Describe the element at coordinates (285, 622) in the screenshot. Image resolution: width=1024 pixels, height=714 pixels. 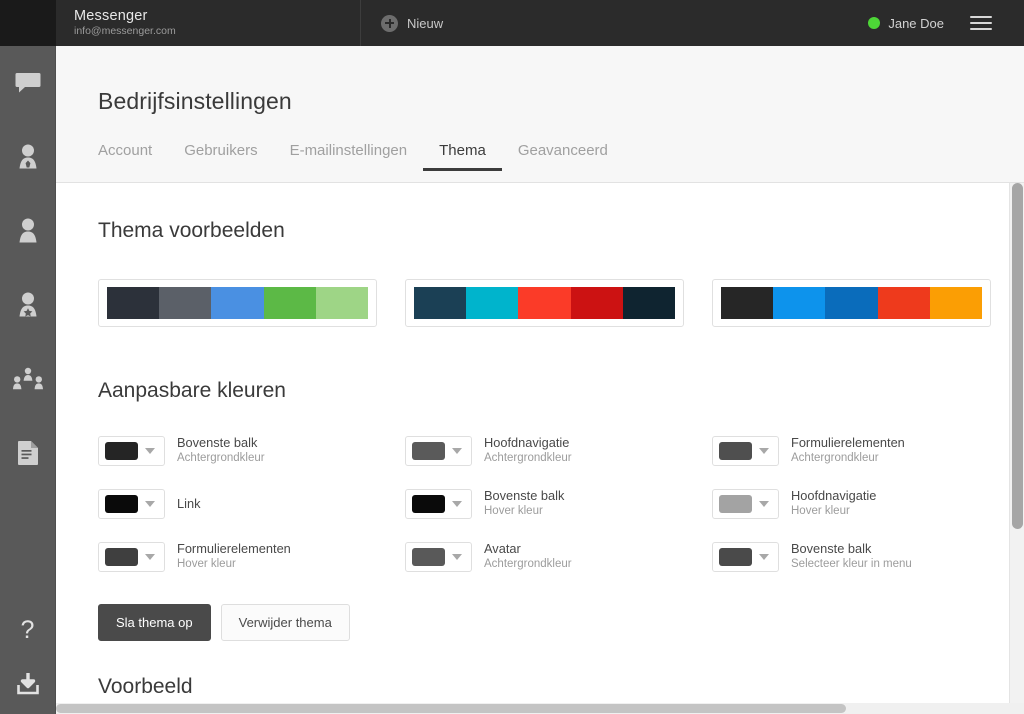
I see `delete-theme-button: Verwijder thema` at that location.